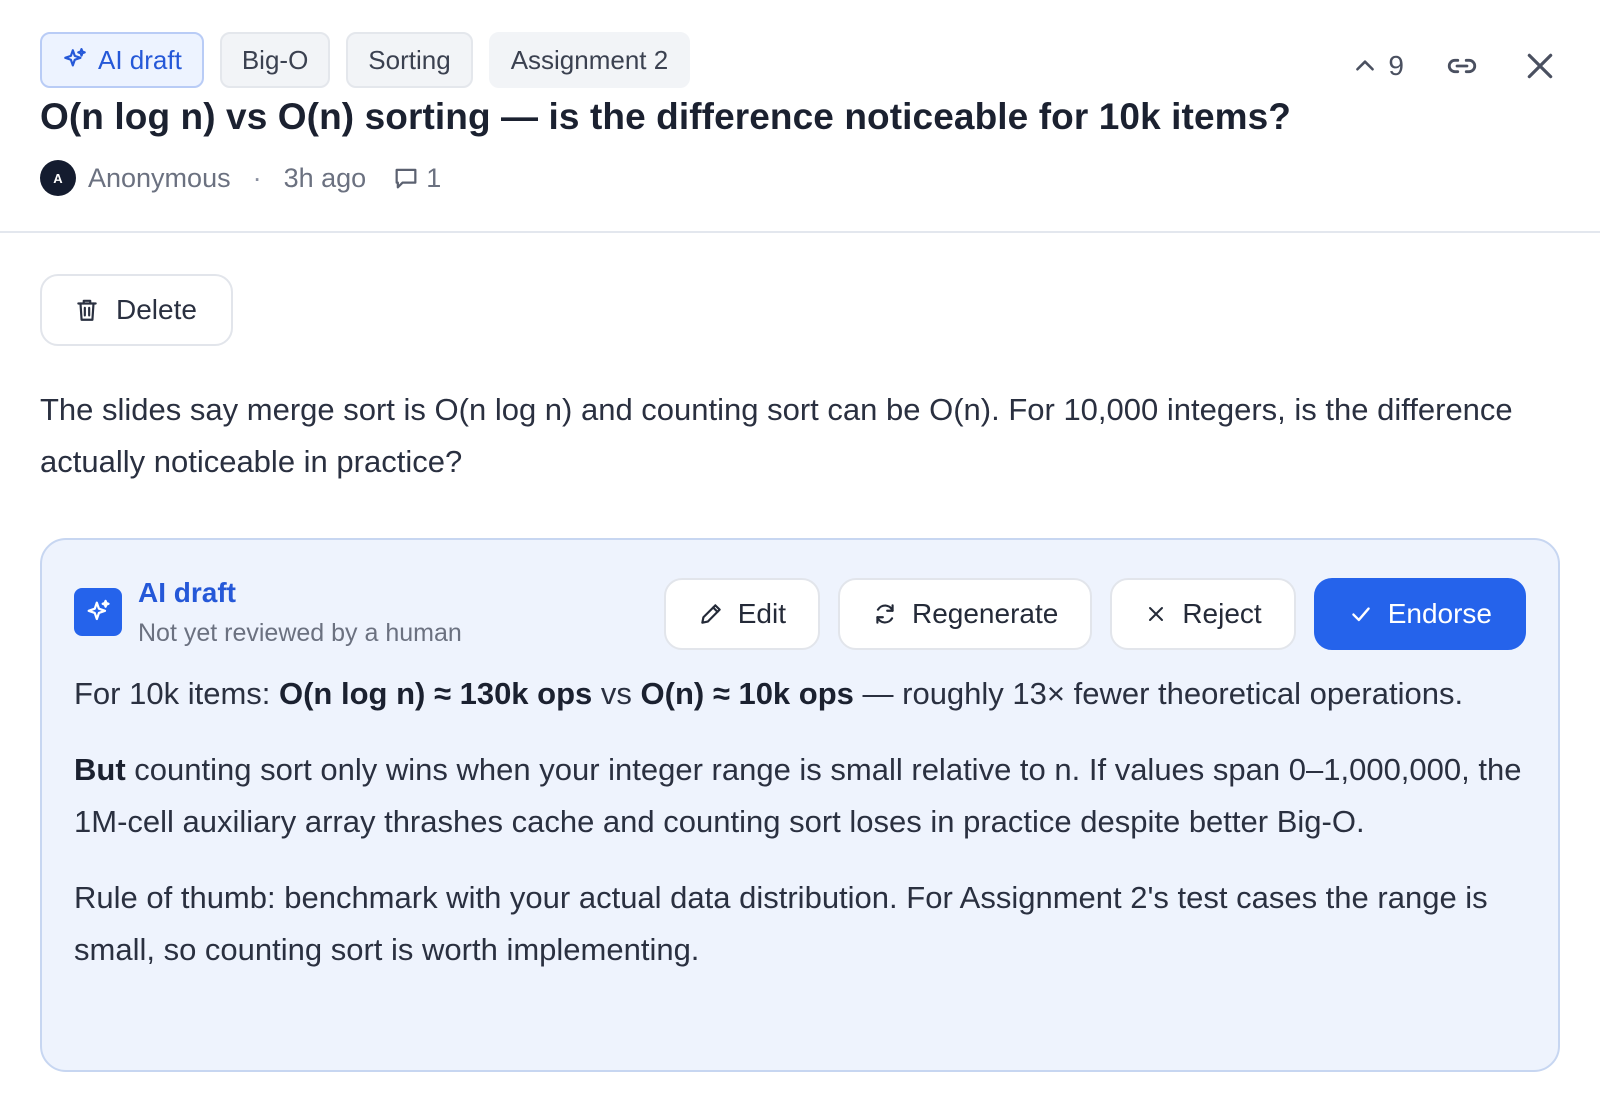  I want to click on close-icon, so click(1540, 66).